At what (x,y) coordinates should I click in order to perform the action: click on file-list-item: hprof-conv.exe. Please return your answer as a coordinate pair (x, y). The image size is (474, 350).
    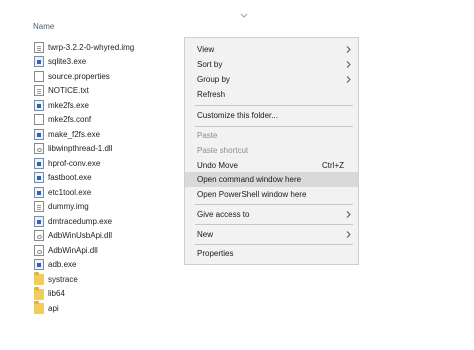
    Looking at the image, I should click on (104, 163).